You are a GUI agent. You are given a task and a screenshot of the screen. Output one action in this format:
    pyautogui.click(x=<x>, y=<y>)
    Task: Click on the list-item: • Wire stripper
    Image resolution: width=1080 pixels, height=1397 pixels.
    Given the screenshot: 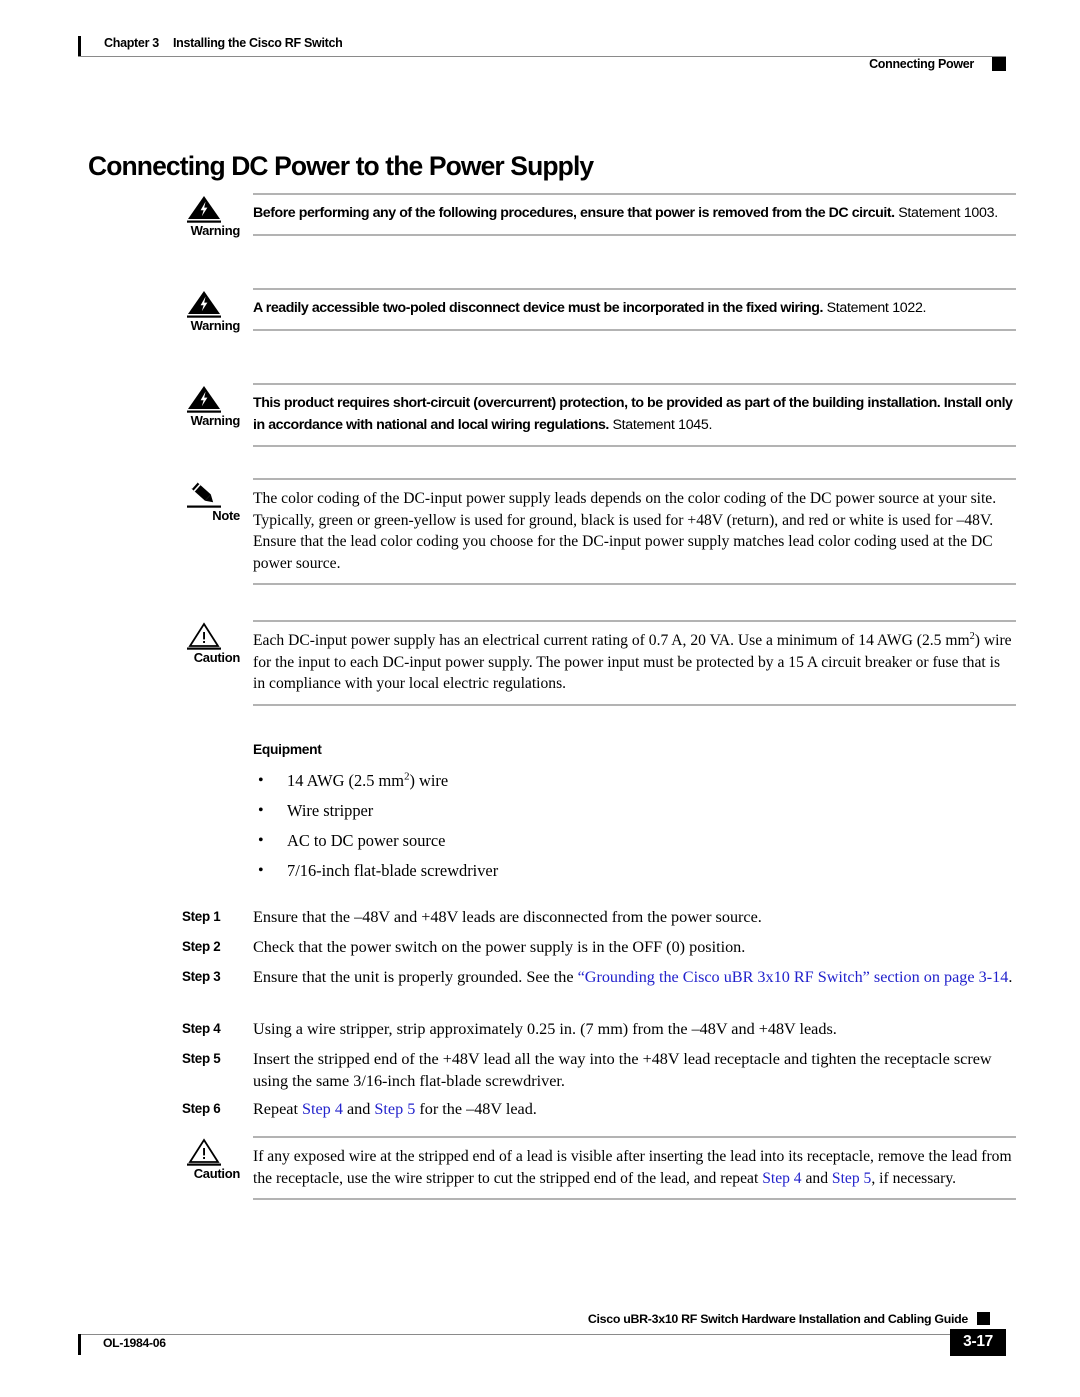 What is the action you would take?
    pyautogui.click(x=603, y=811)
    